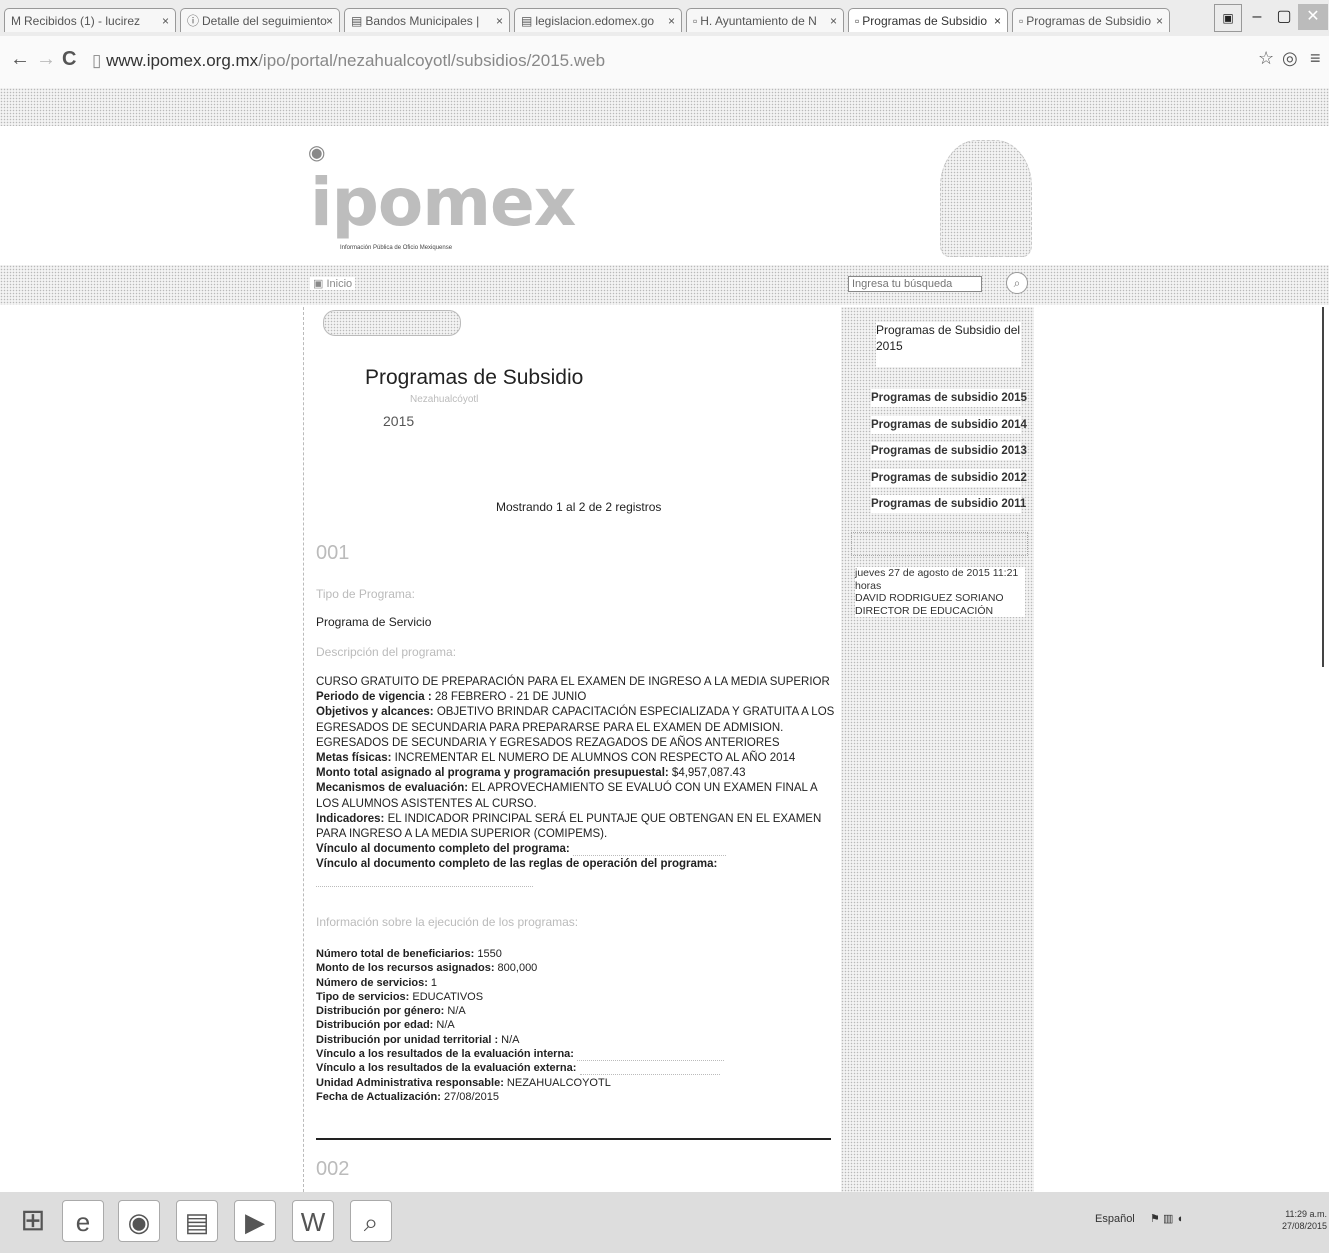  What do you see at coordinates (333, 283) in the screenshot?
I see `home-link: ▣ Inicio` at bounding box center [333, 283].